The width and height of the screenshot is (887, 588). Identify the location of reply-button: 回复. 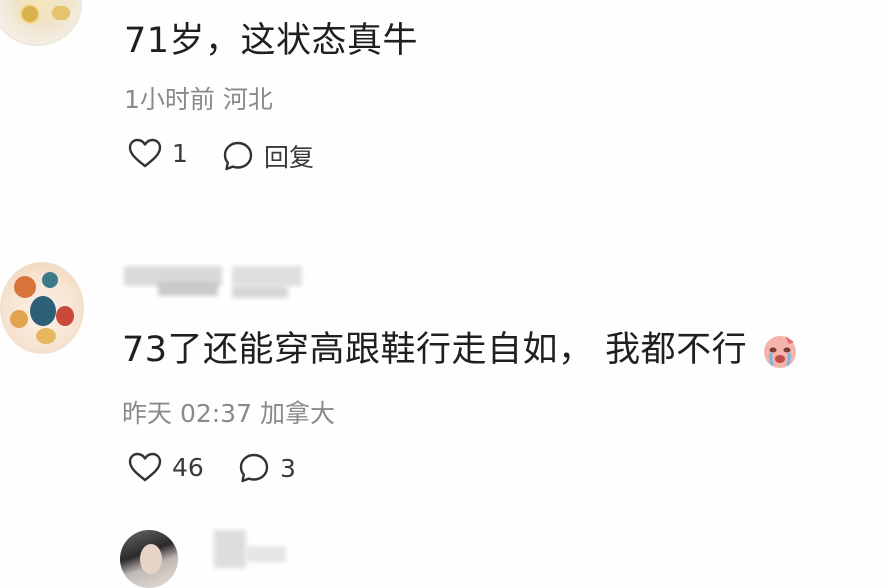
(268, 156).